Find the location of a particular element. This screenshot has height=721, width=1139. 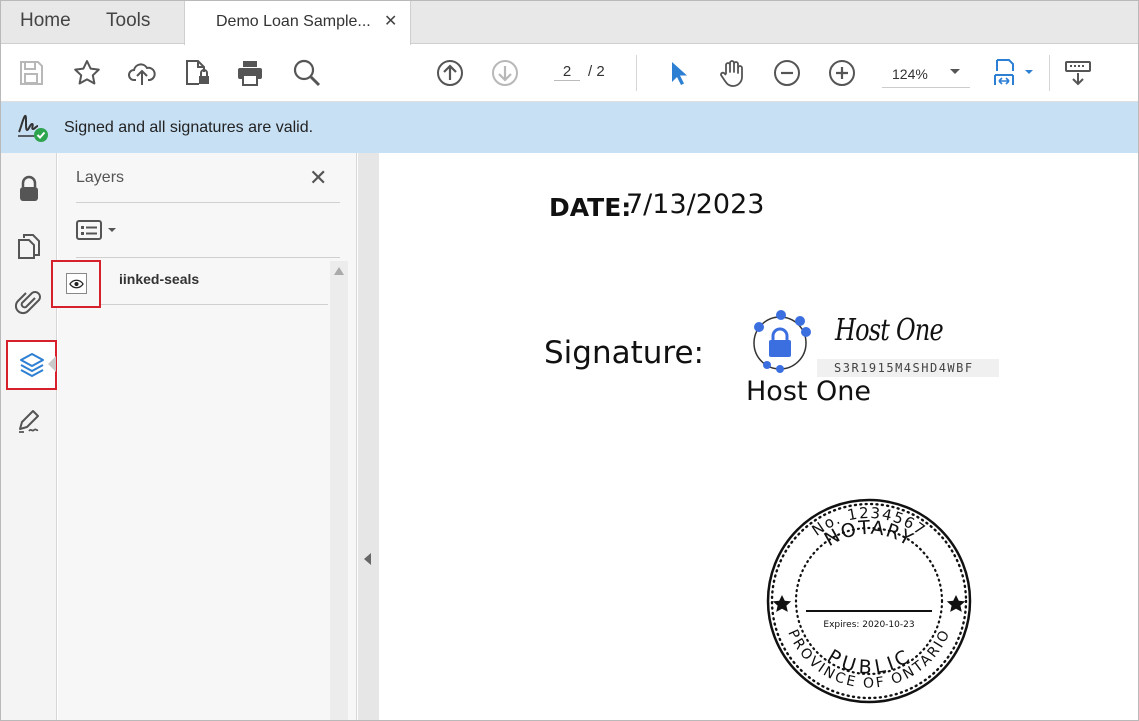

tab-document: Demo Loan Sample... ✕ is located at coordinates (297, 23).